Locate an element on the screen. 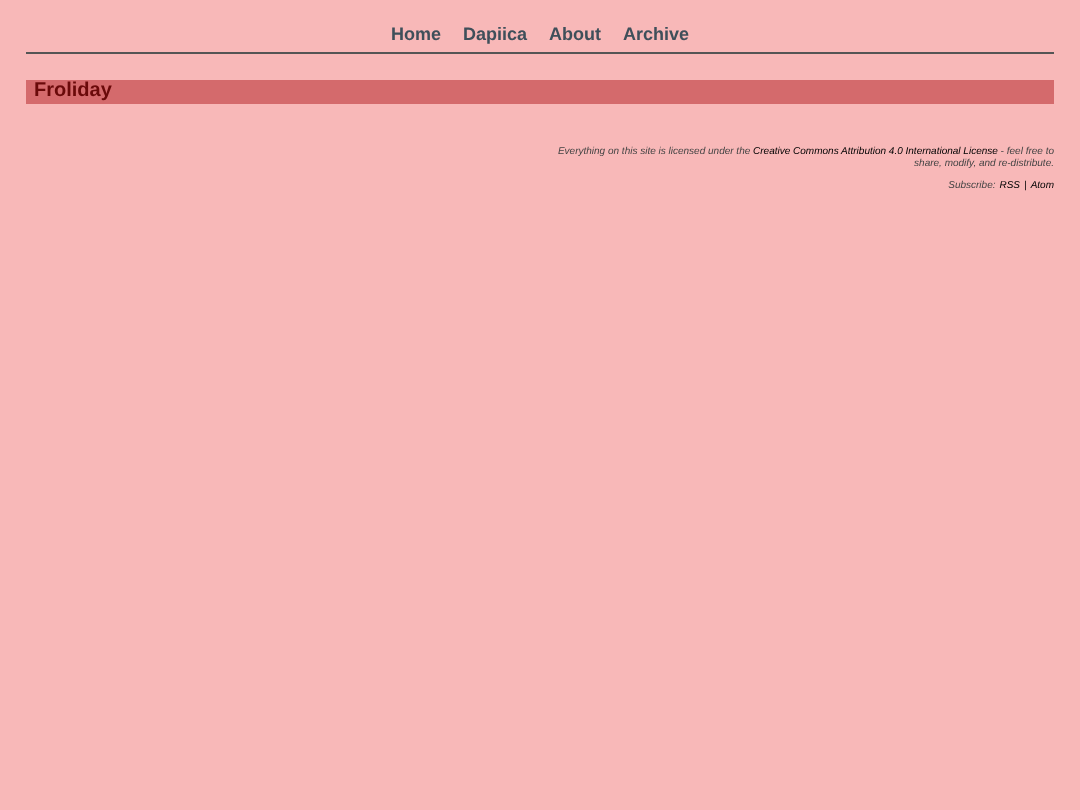 This screenshot has width=1080, height=810. nav-link: Archive is located at coordinates (656, 36).